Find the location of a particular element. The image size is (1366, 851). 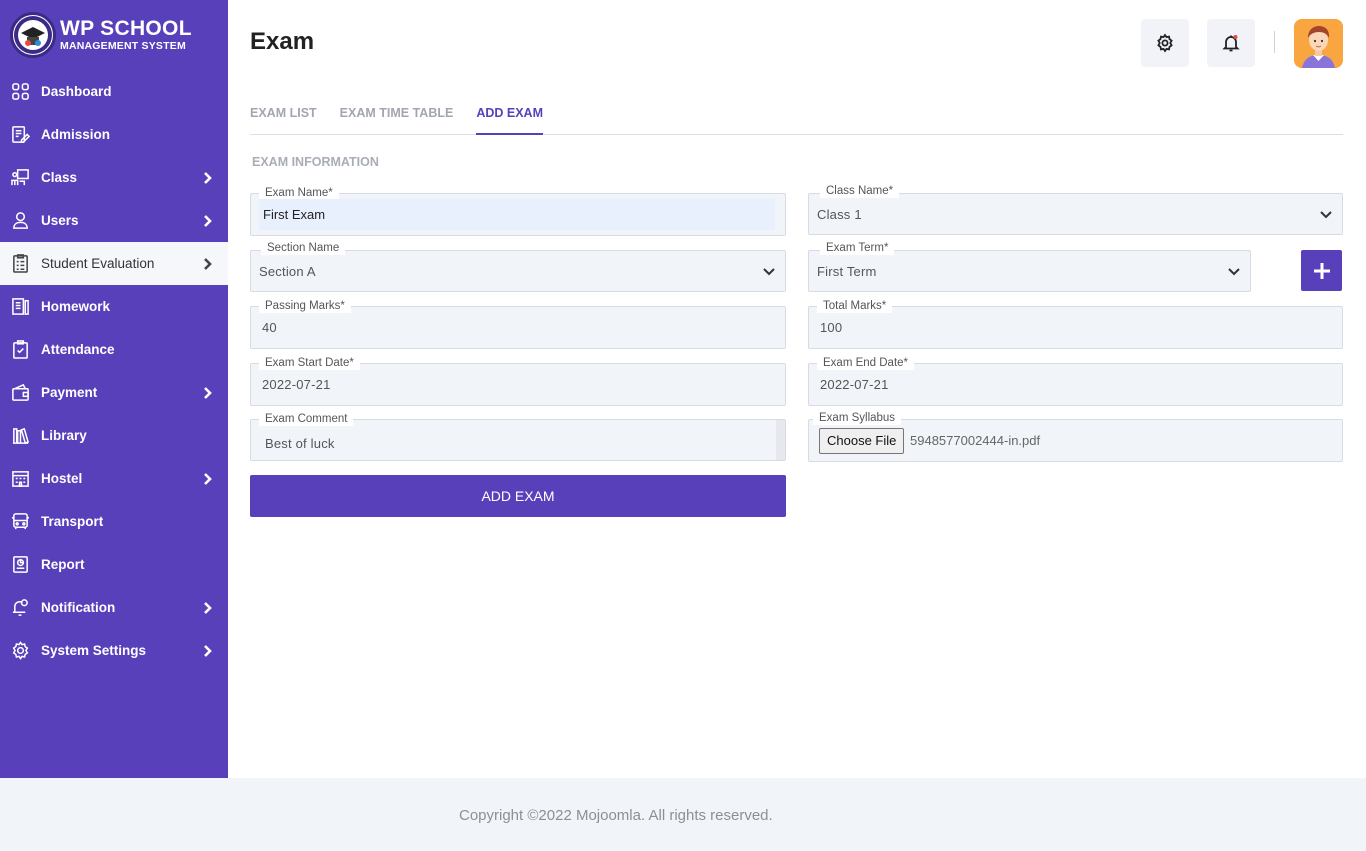

passing-marks-label: Passing Marks* is located at coordinates (305, 306).